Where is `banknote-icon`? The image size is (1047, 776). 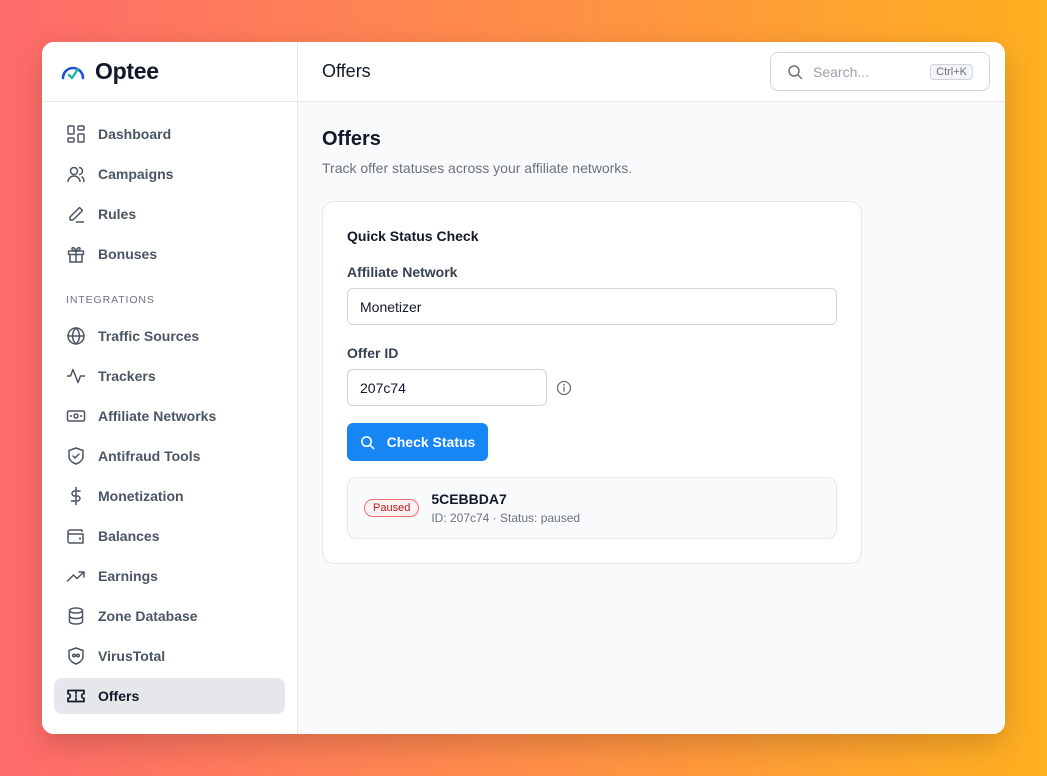 banknote-icon is located at coordinates (76, 416).